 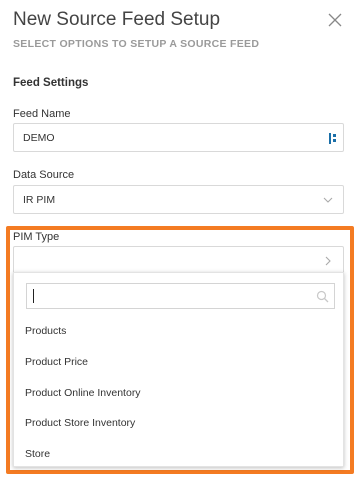 What do you see at coordinates (335, 20) in the screenshot?
I see `close-icon` at bounding box center [335, 20].